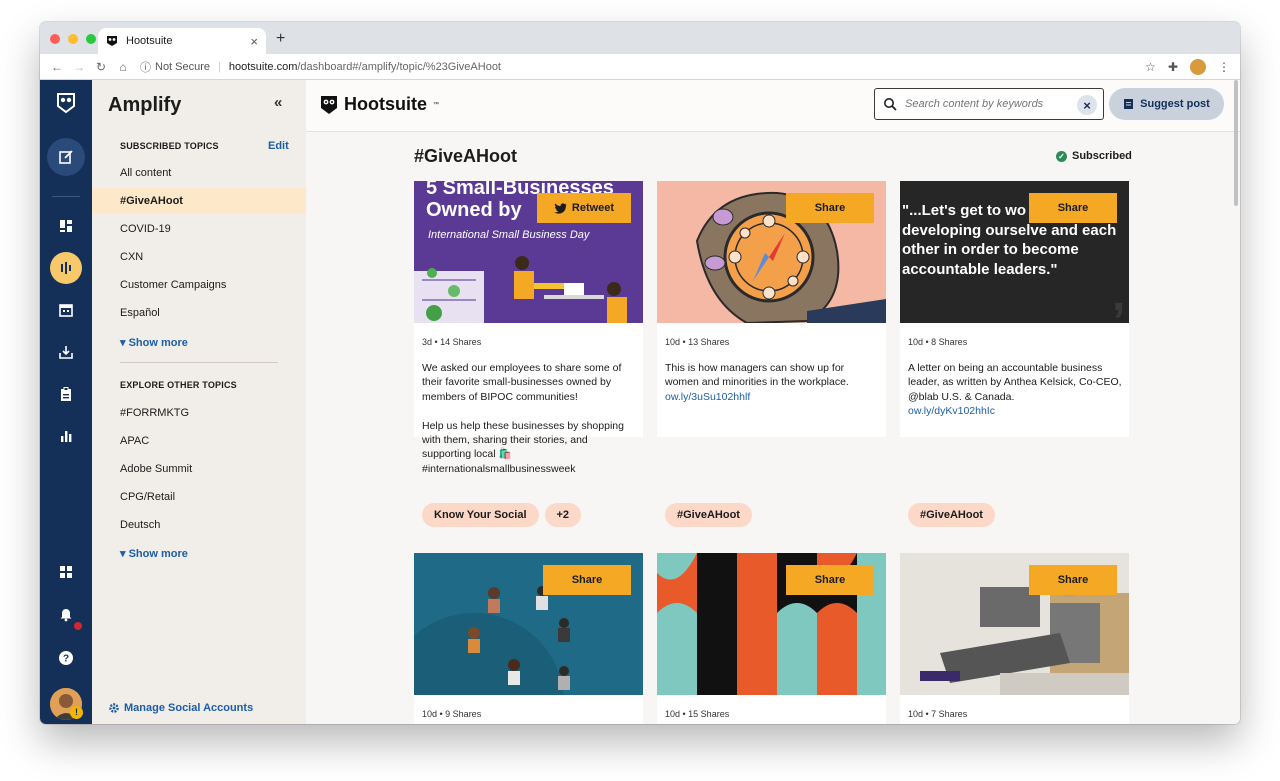 Image resolution: width=1280 pixels, height=781 pixels. I want to click on reload-icon: ↻, so click(101, 67).